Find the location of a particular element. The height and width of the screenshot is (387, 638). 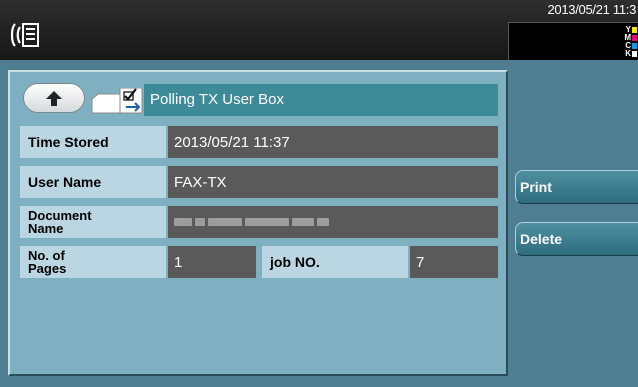

toner-cyan-bar is located at coordinates (634, 46).